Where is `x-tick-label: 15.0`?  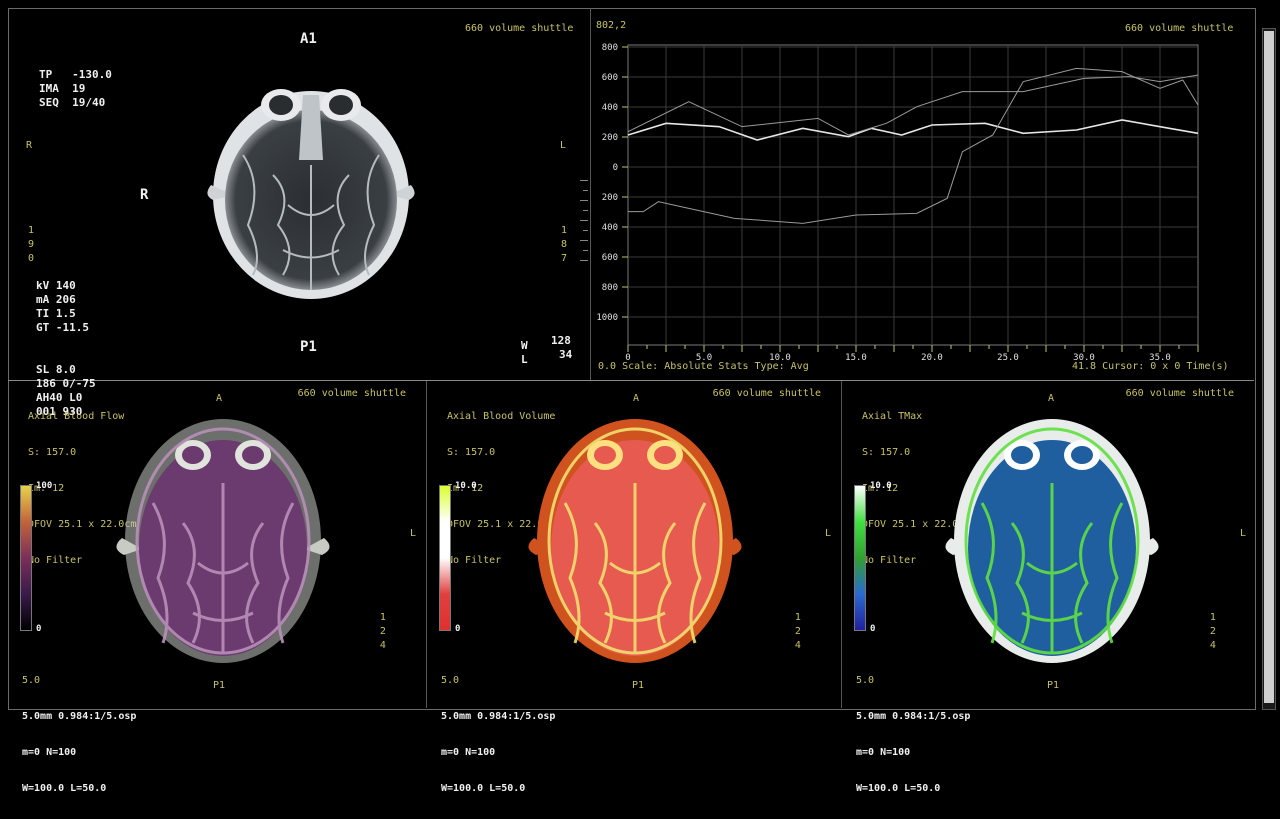
x-tick-label: 15.0 is located at coordinates (856, 356).